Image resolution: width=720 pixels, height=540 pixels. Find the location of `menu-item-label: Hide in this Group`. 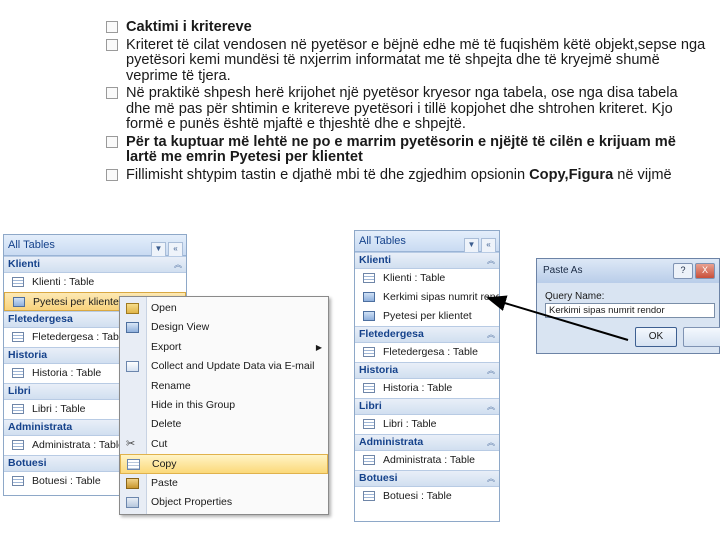

menu-item-label: Hide in this Group is located at coordinates (193, 404).